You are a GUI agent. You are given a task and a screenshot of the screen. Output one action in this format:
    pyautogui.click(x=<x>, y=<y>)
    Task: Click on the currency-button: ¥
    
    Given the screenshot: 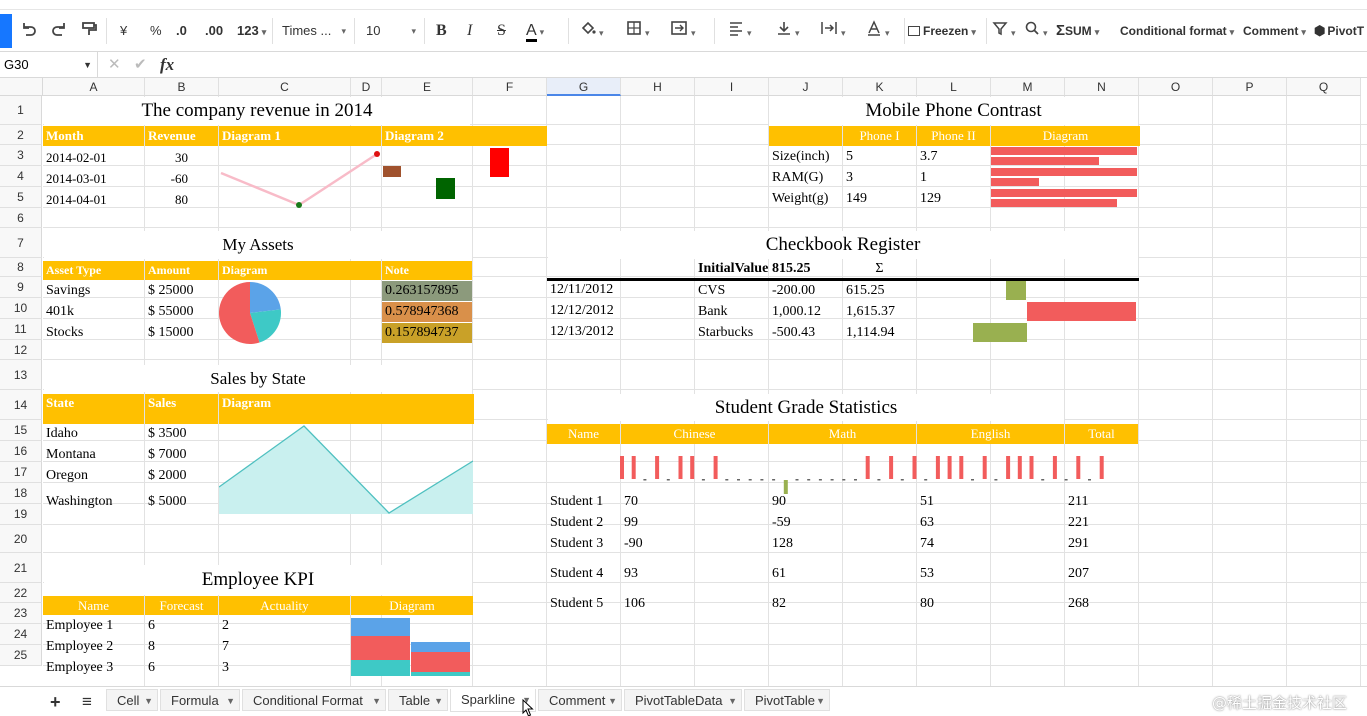 What is the action you would take?
    pyautogui.click(x=123, y=31)
    